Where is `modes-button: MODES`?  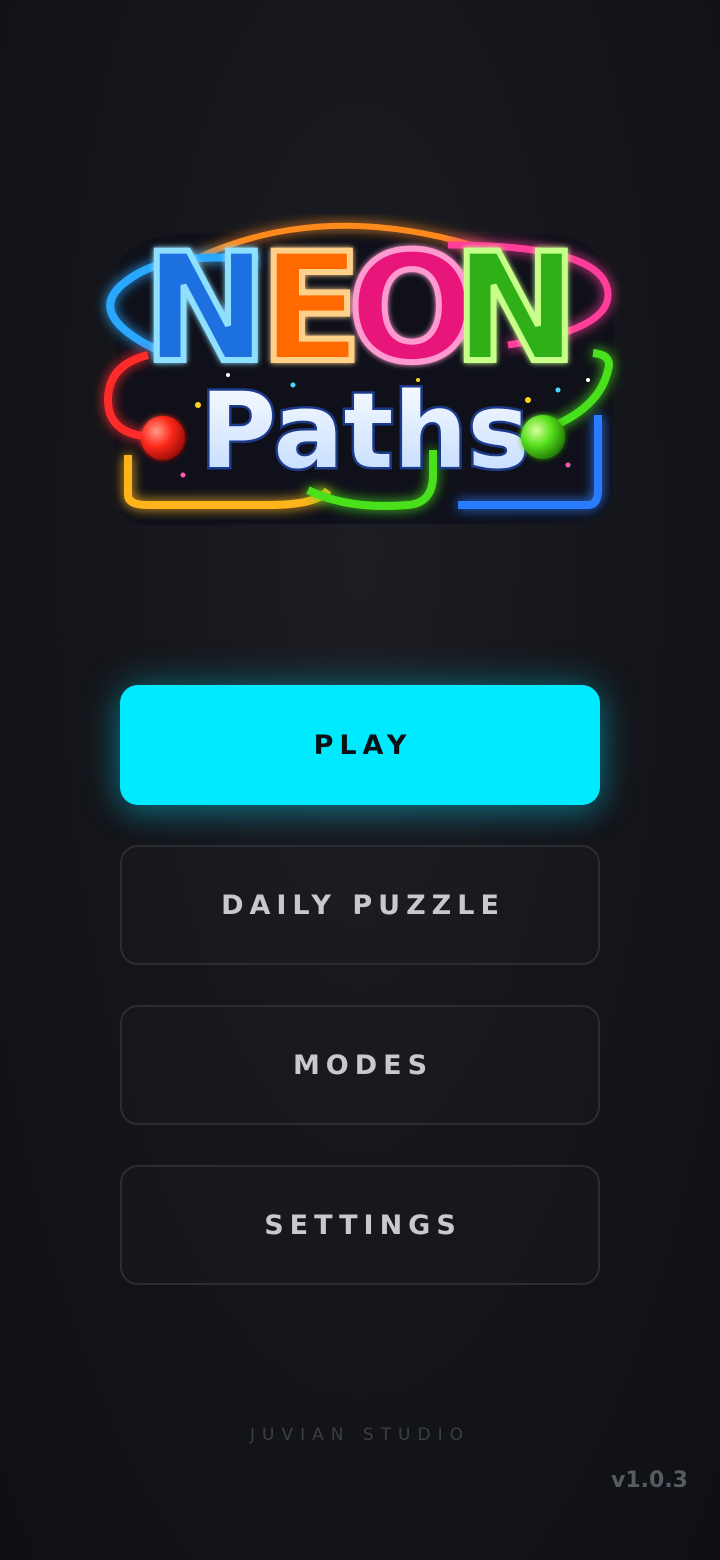
modes-button: MODES is located at coordinates (360, 1065).